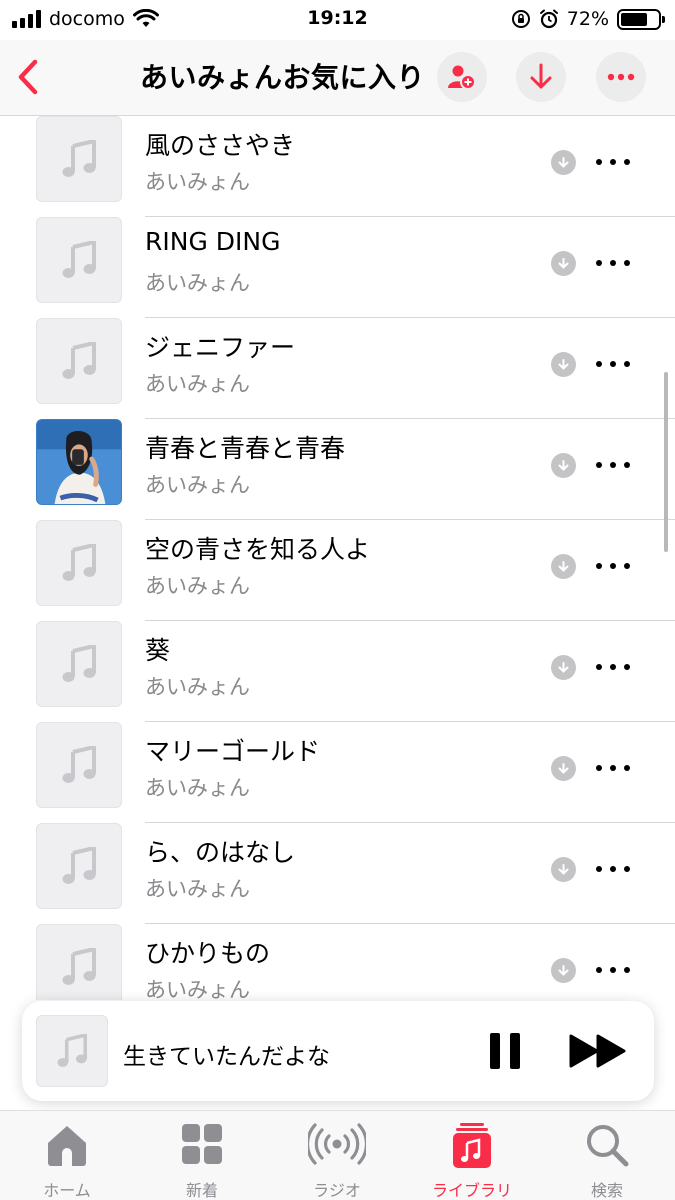  Describe the element at coordinates (338, 1051) in the screenshot. I see `mini-player: 生きていたんだよな` at that location.